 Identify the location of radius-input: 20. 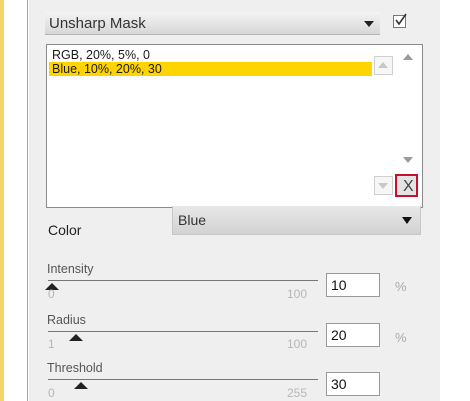
(353, 335).